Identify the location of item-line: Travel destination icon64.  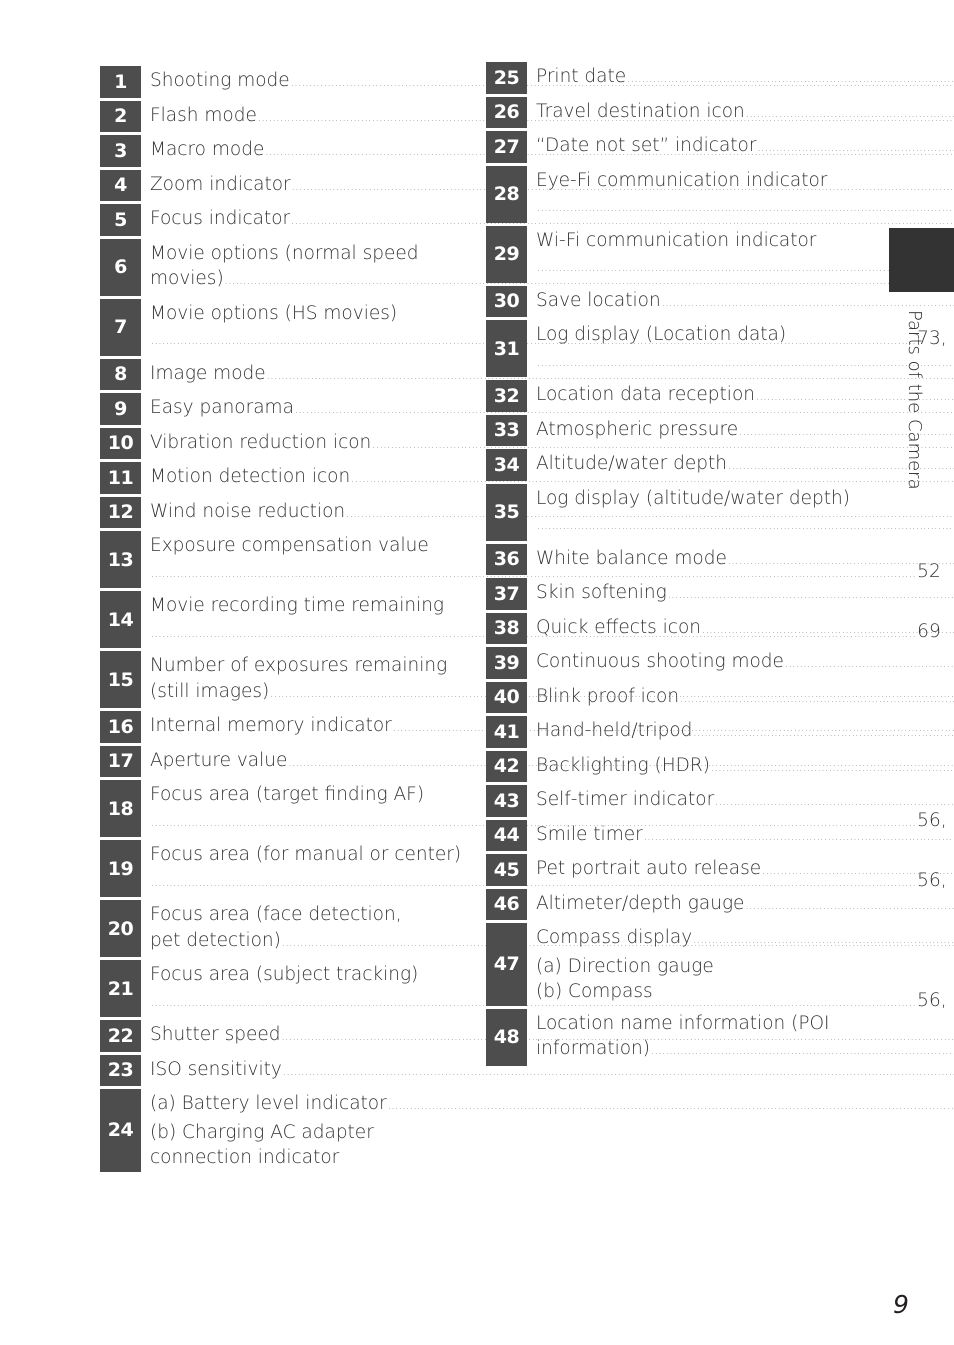
(745, 113).